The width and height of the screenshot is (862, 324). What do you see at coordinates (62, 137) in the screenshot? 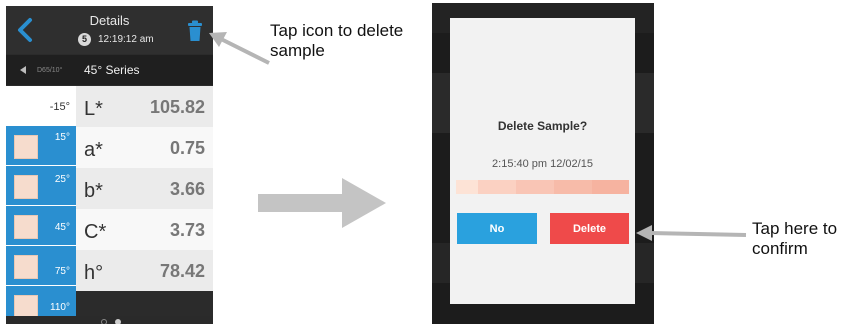
I see `angle-label: 15°` at bounding box center [62, 137].